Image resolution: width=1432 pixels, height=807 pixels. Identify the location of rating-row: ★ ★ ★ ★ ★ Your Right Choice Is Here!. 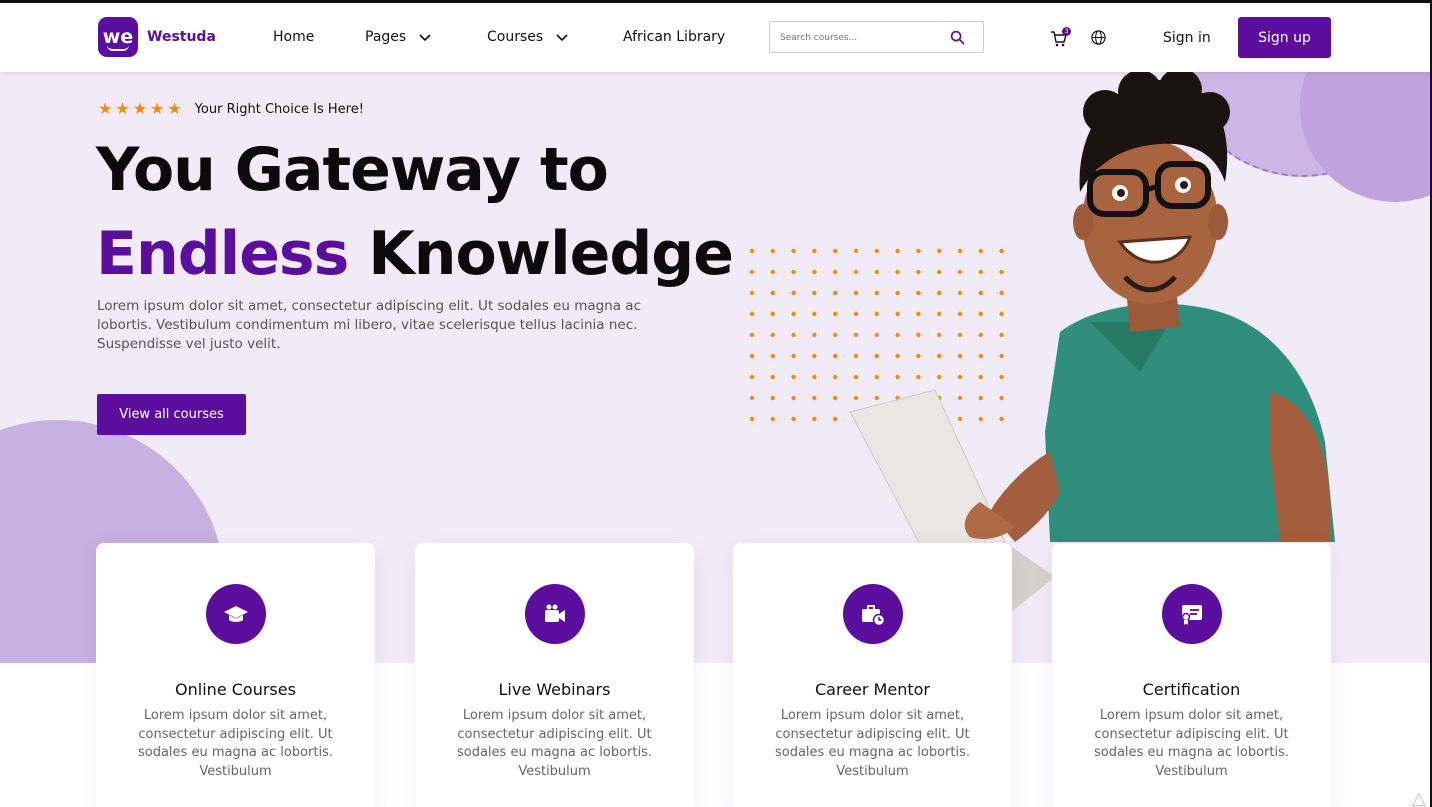
(231, 109).